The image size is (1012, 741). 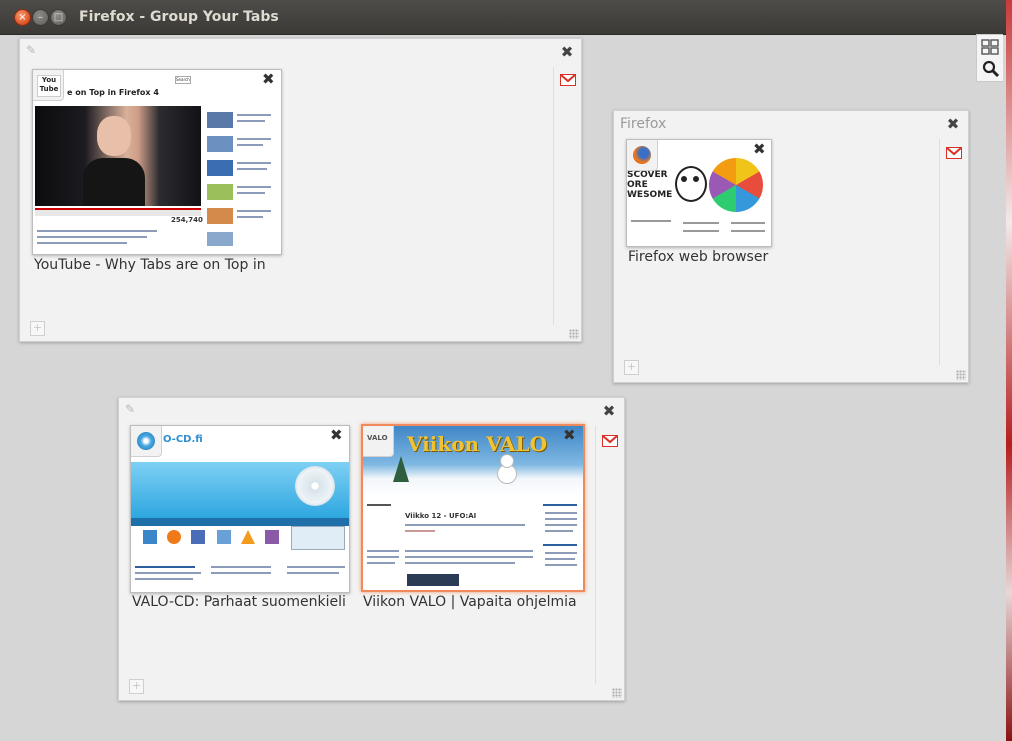 What do you see at coordinates (239, 602) in the screenshot?
I see `tab-title: VALO-CD: Parhaat suomenkieli` at bounding box center [239, 602].